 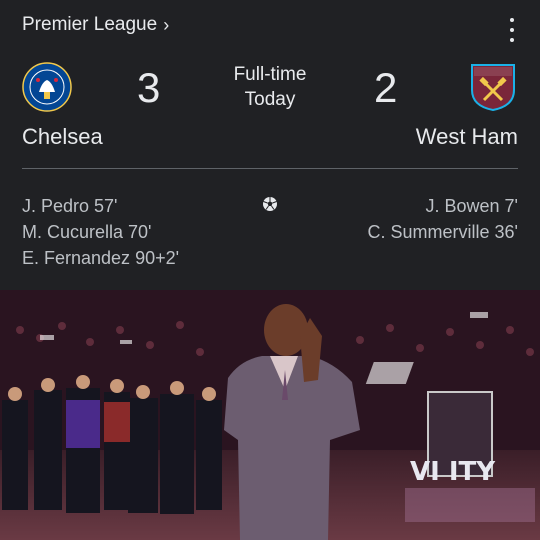 I want to click on away-score: 2, so click(x=386, y=87).